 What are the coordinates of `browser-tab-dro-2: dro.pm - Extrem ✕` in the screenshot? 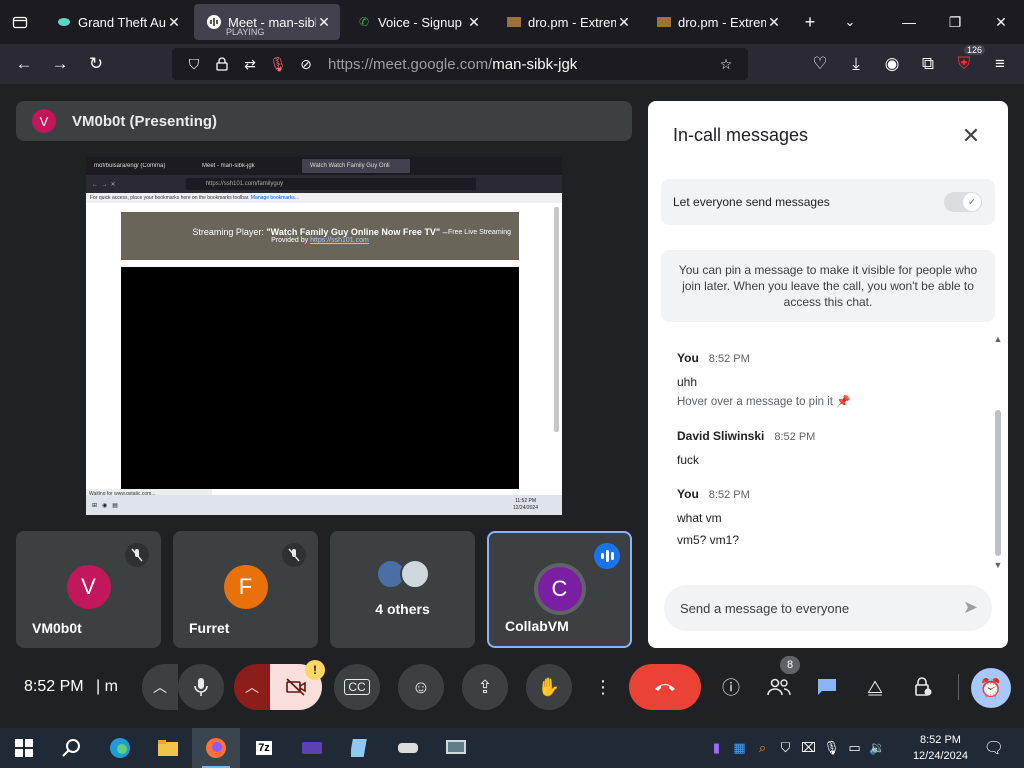 It's located at (717, 22).